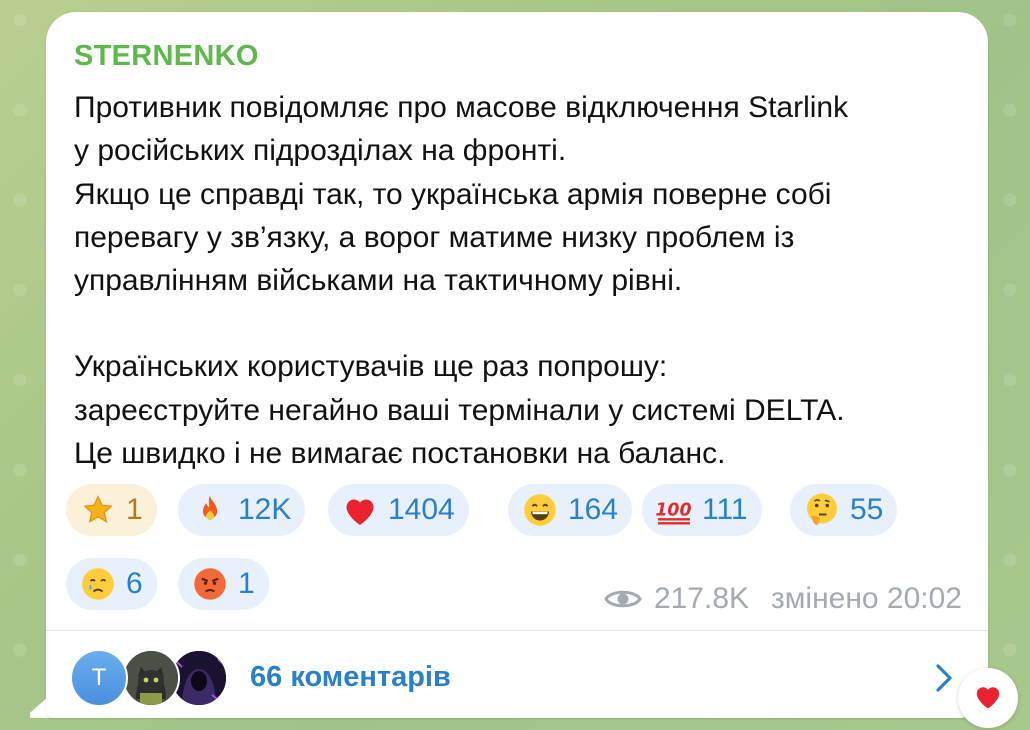 Image resolution: width=1030 pixels, height=730 pixels. What do you see at coordinates (210, 510) in the screenshot?
I see `fire-icon` at bounding box center [210, 510].